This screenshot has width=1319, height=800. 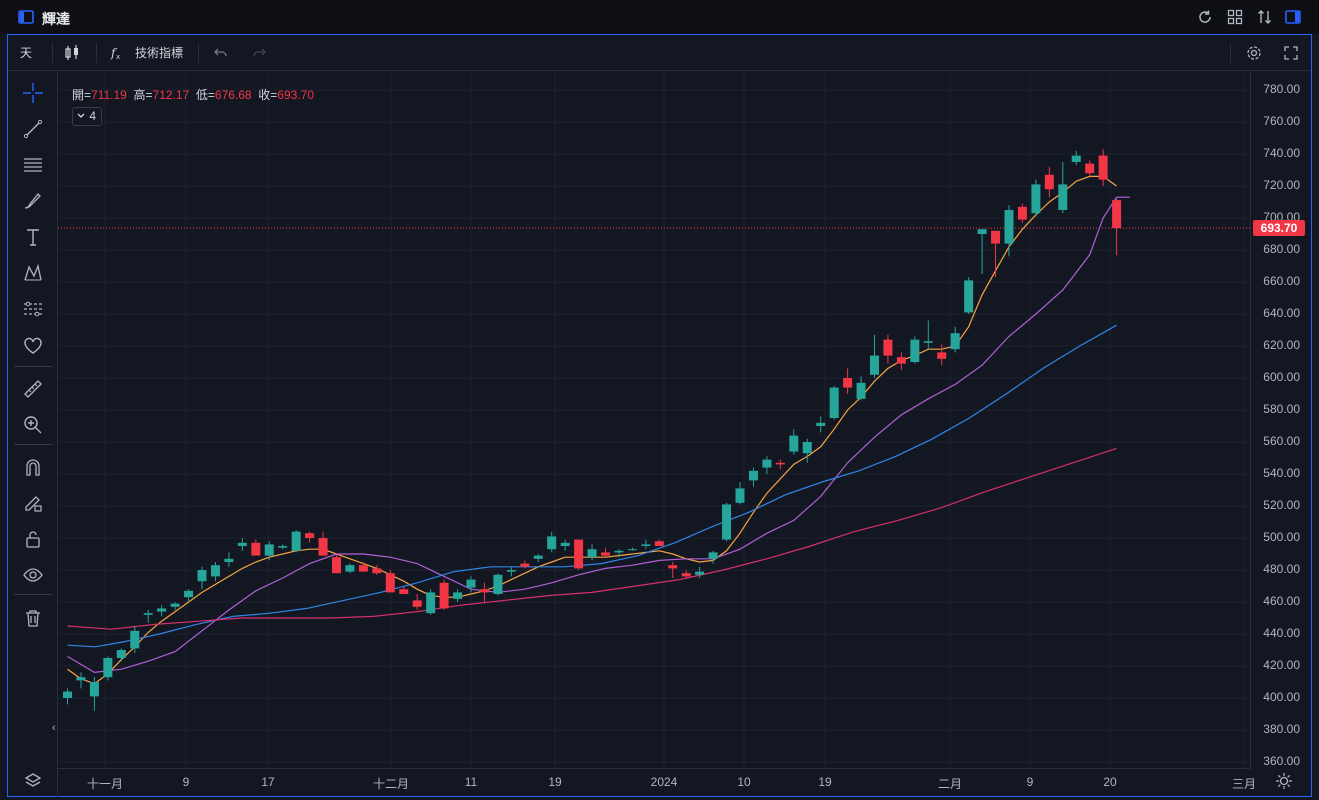 What do you see at coordinates (1291, 53) in the screenshot?
I see `fullscreen-icon` at bounding box center [1291, 53].